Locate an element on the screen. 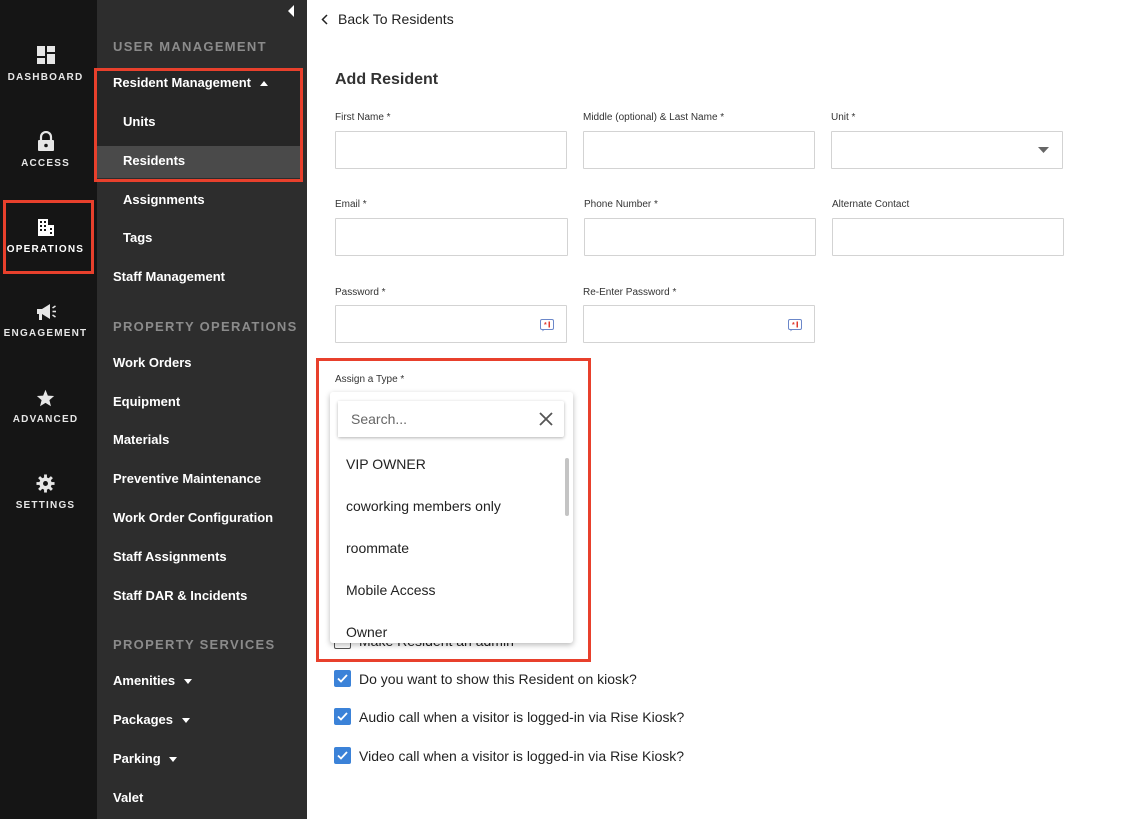  section-property-operations: PROPERTY OPERATIONS is located at coordinates (205, 326).